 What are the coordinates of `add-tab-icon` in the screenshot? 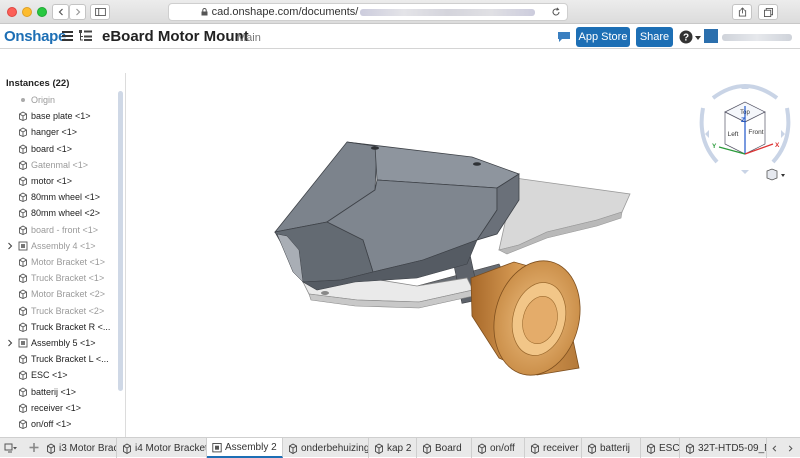 It's located at (34, 447).